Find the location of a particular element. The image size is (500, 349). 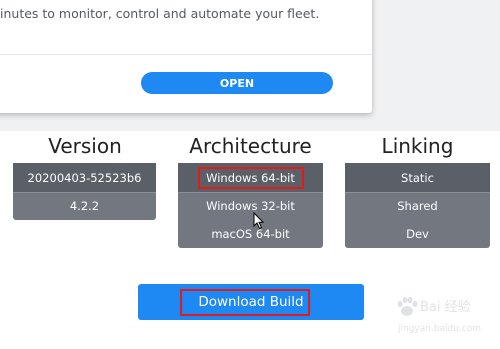

version-option-2: 4.2.2 is located at coordinates (84, 205).